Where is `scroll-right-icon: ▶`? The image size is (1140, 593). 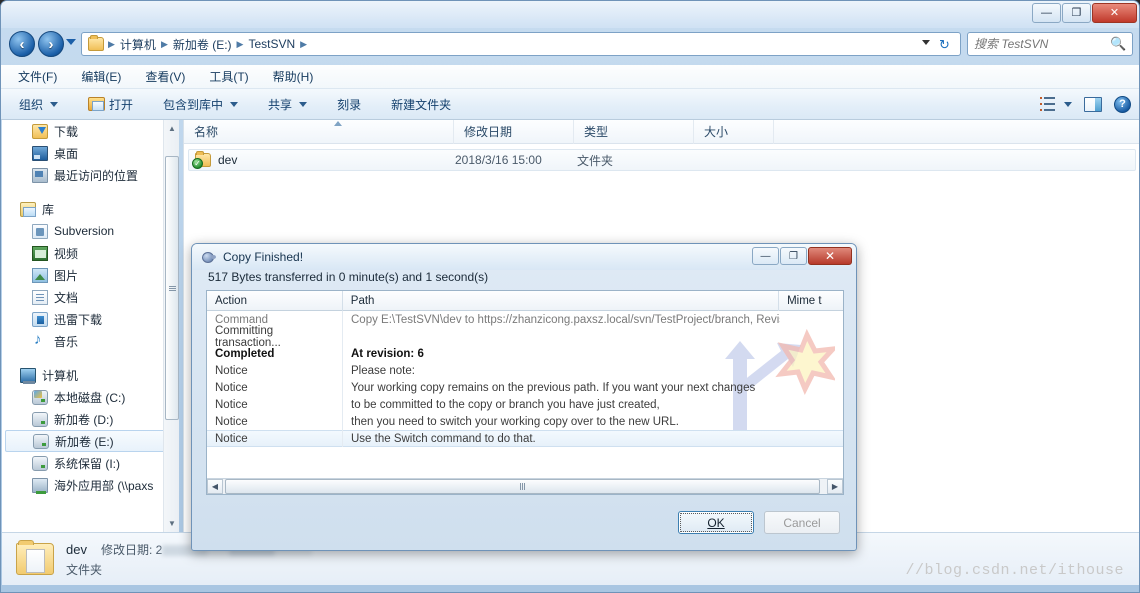
scroll-right-icon: ▶ is located at coordinates (835, 486).